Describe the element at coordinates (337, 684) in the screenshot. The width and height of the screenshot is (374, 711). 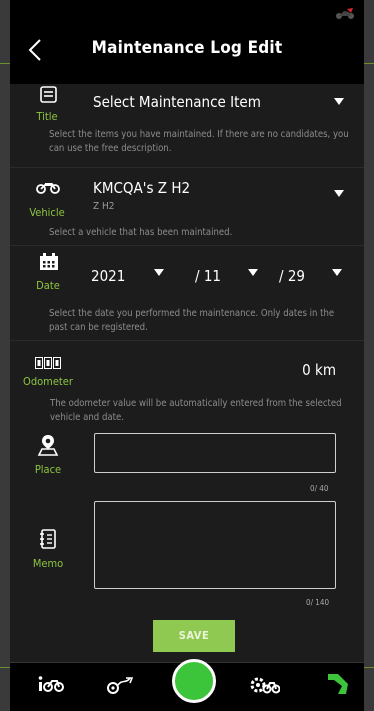
I see `kawasaki-logo-icon` at that location.